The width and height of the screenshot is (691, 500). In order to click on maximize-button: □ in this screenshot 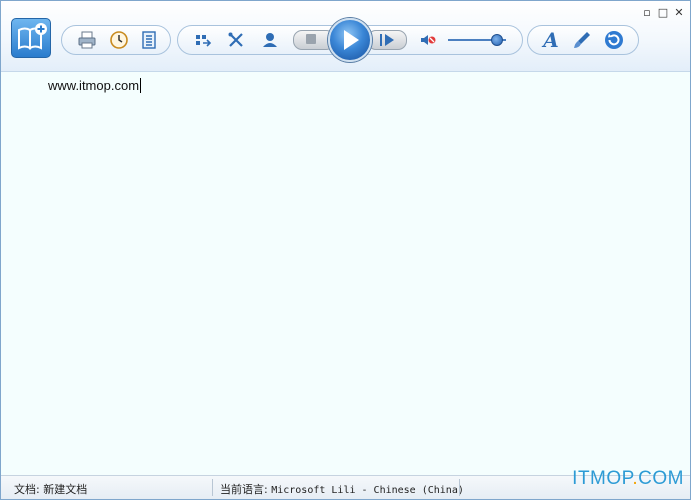, I will do `click(663, 13)`.